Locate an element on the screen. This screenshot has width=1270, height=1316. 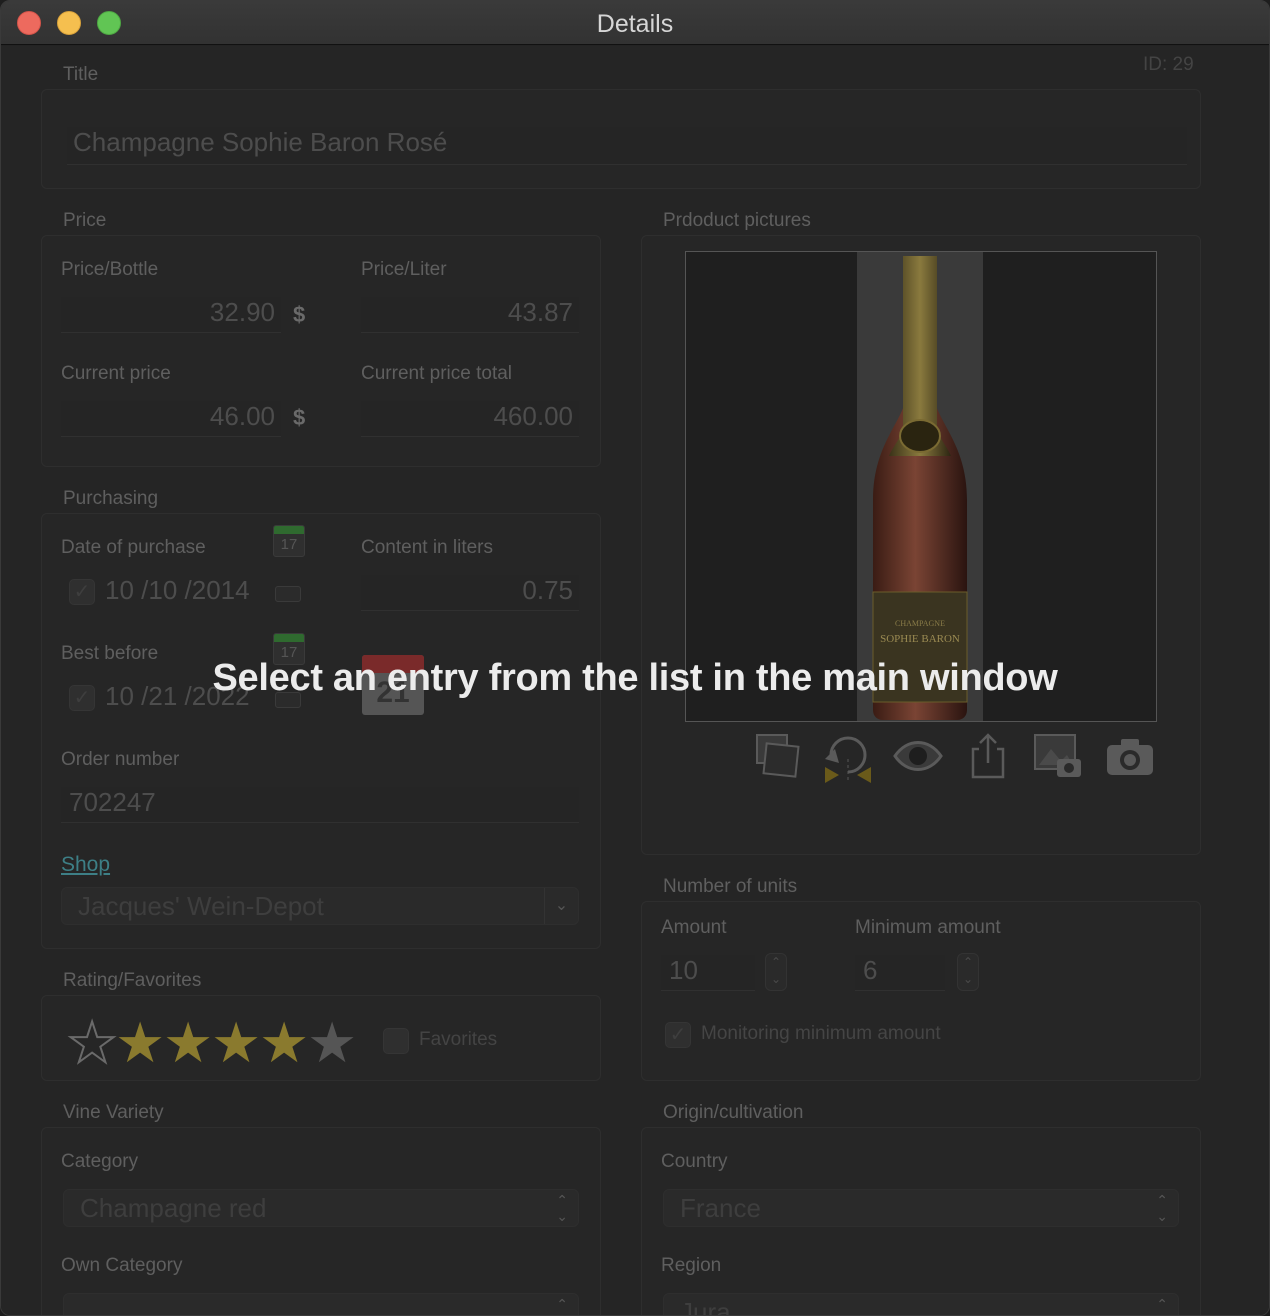
bottle-label-text-top: CHAMPAGNE is located at coordinates (920, 623).